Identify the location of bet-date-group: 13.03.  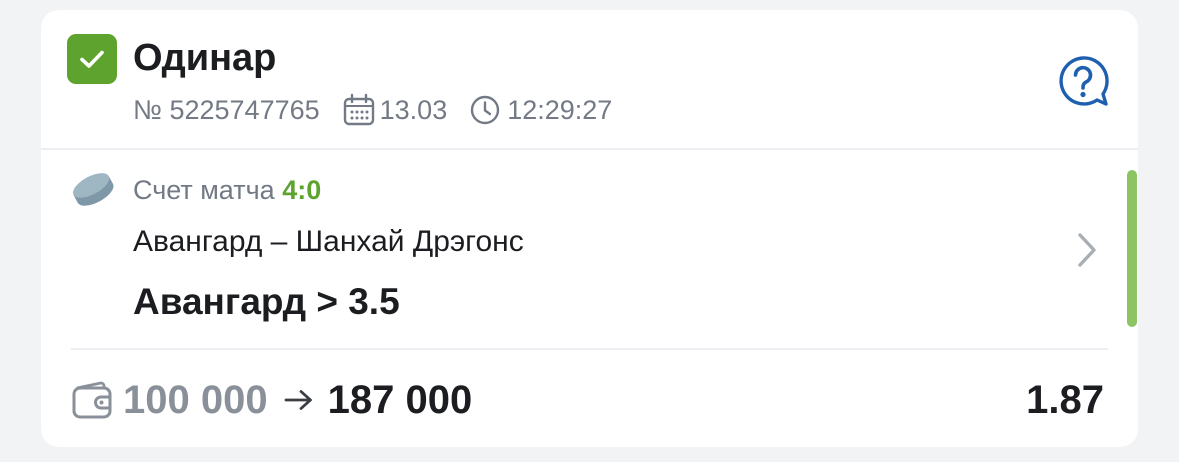
(395, 110).